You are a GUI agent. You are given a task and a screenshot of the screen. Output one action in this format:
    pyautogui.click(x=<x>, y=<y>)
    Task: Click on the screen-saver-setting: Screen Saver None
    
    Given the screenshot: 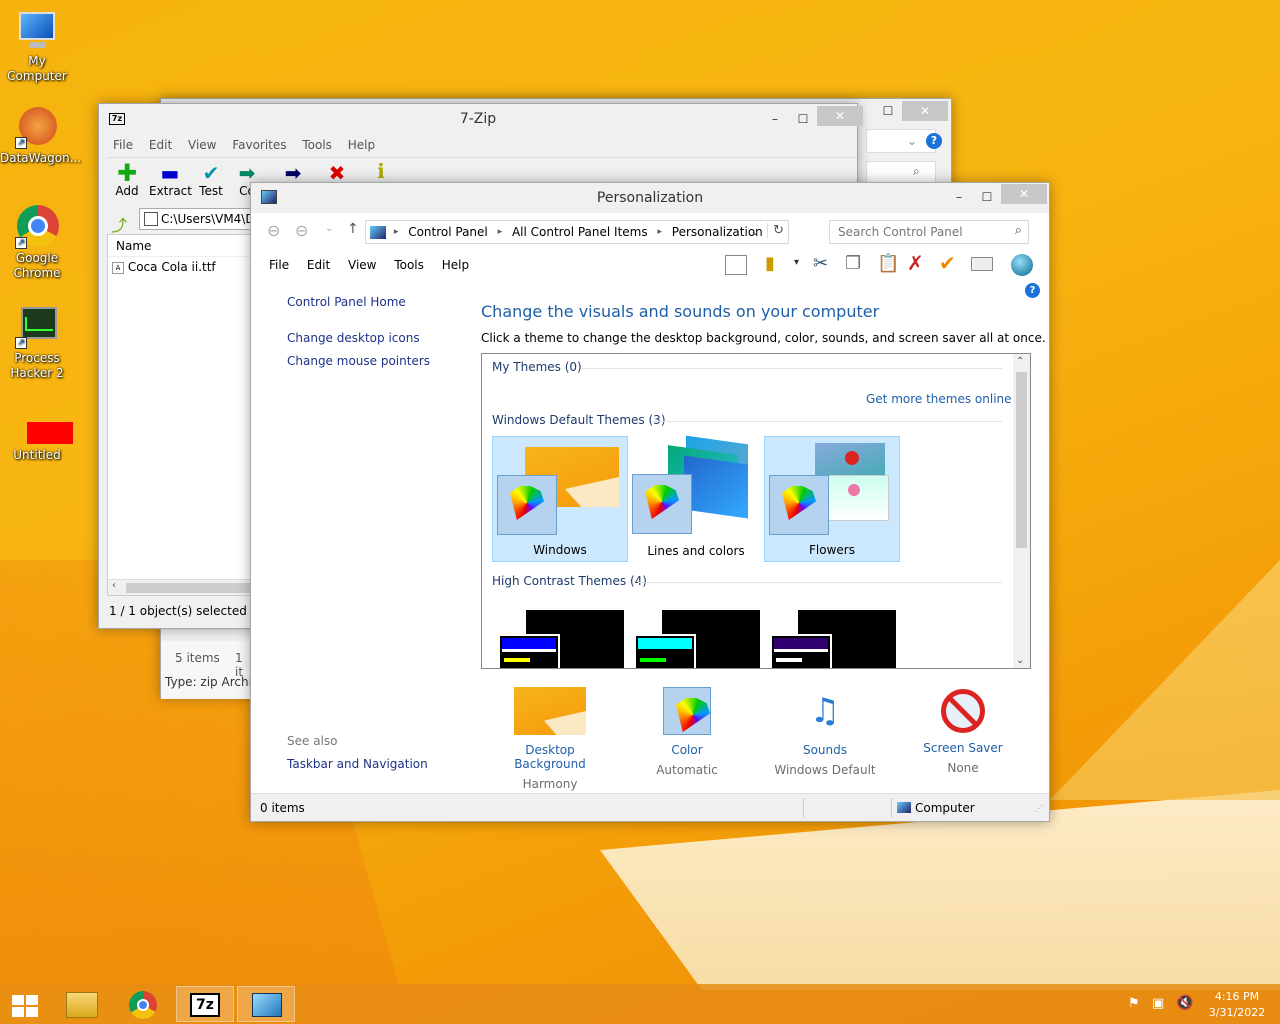 What is the action you would take?
    pyautogui.click(x=963, y=731)
    